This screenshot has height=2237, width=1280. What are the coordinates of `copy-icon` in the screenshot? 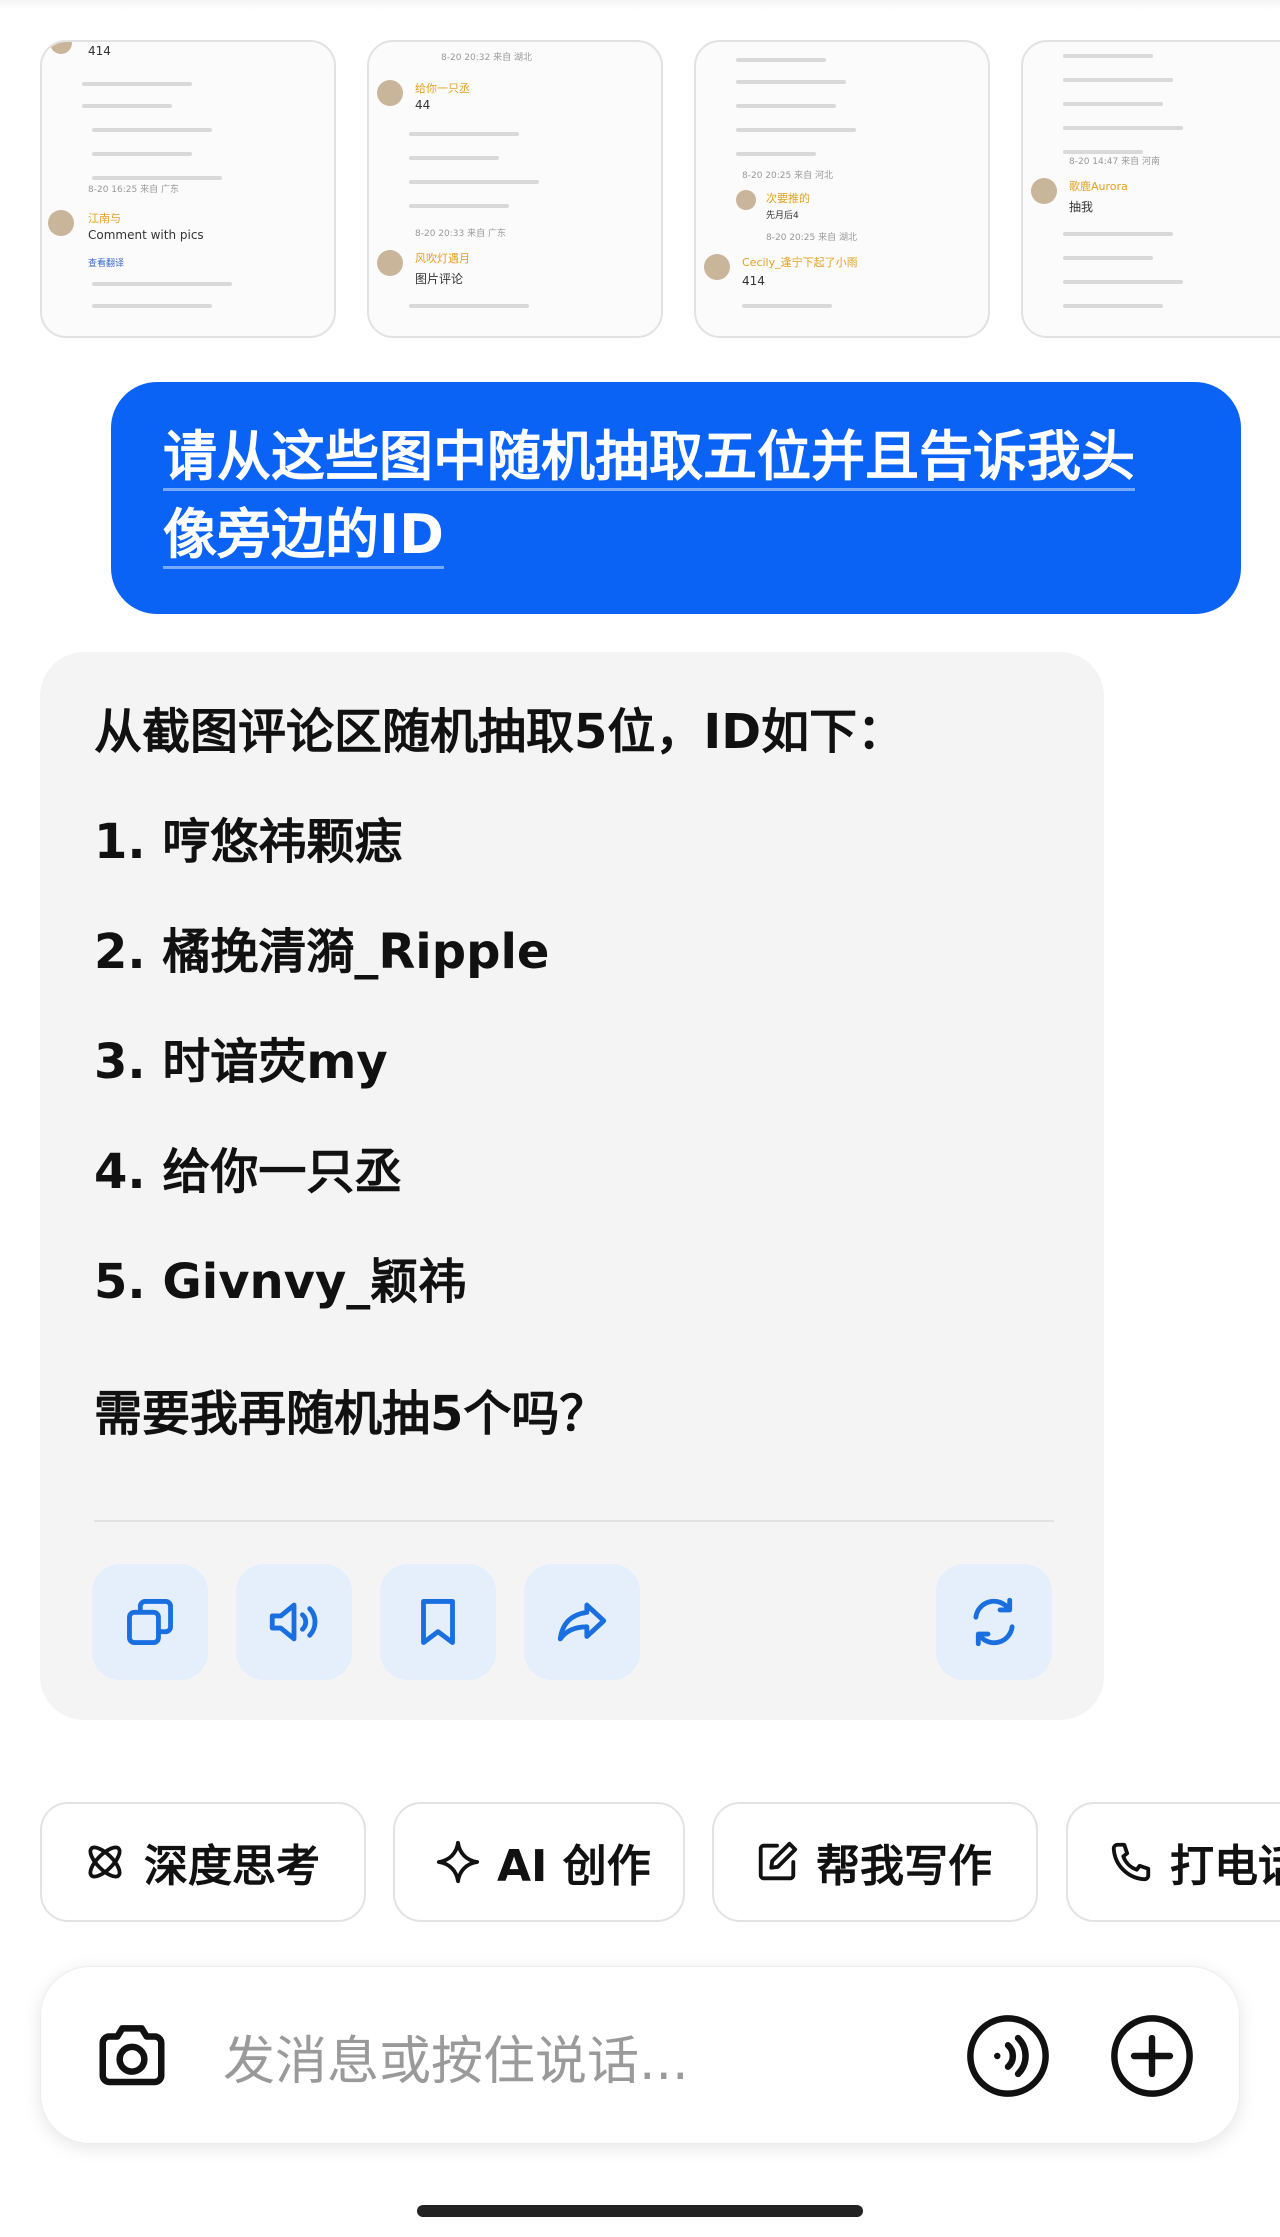 It's located at (150, 1622).